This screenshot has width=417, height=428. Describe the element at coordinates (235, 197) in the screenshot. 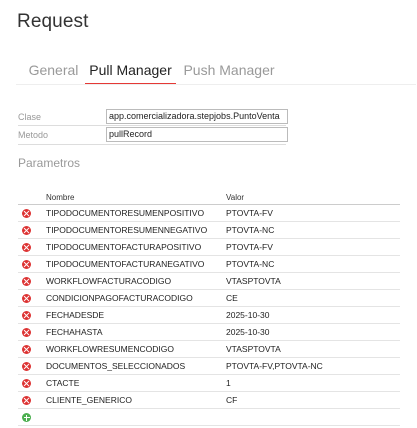

I see `column-header-valor: Valor` at that location.